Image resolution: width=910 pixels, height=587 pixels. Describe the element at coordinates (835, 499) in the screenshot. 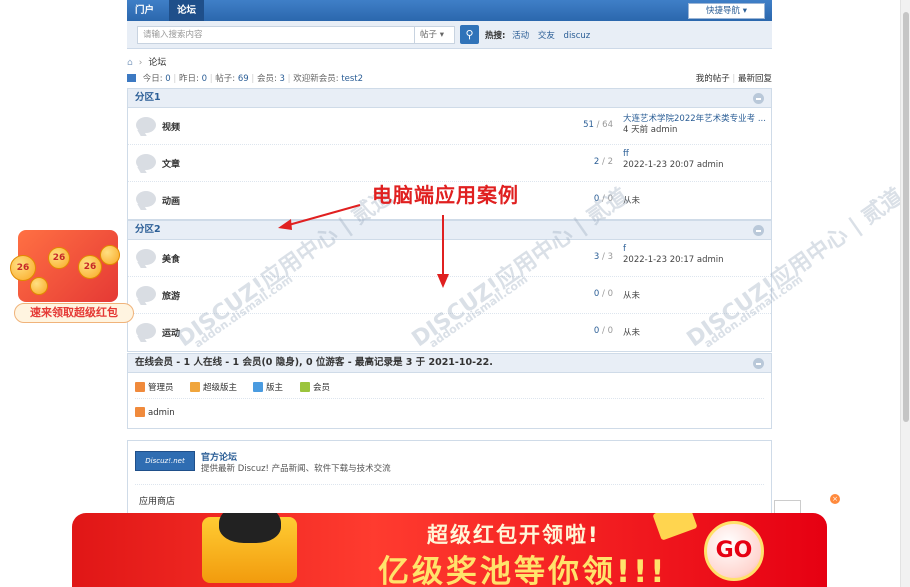

I see `close-icon: ×` at that location.